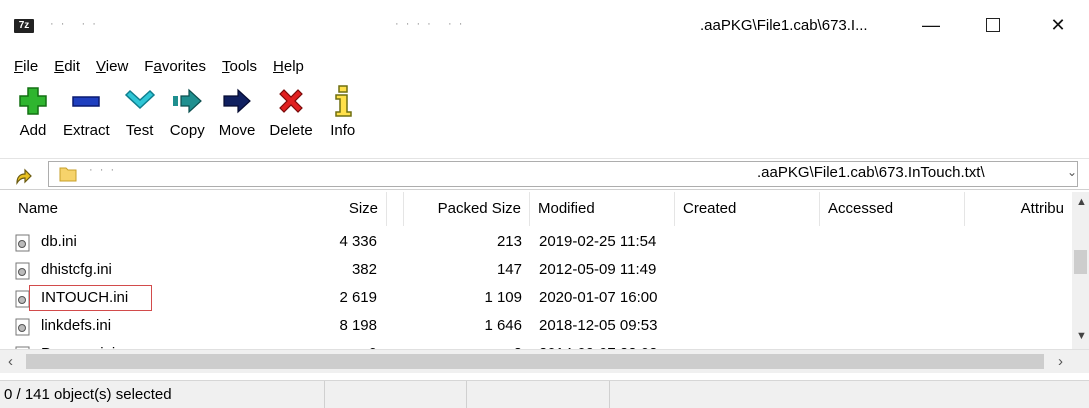 The height and width of the screenshot is (408, 1089). What do you see at coordinates (358, 297) in the screenshot?
I see `file-size: 2 619` at bounding box center [358, 297].